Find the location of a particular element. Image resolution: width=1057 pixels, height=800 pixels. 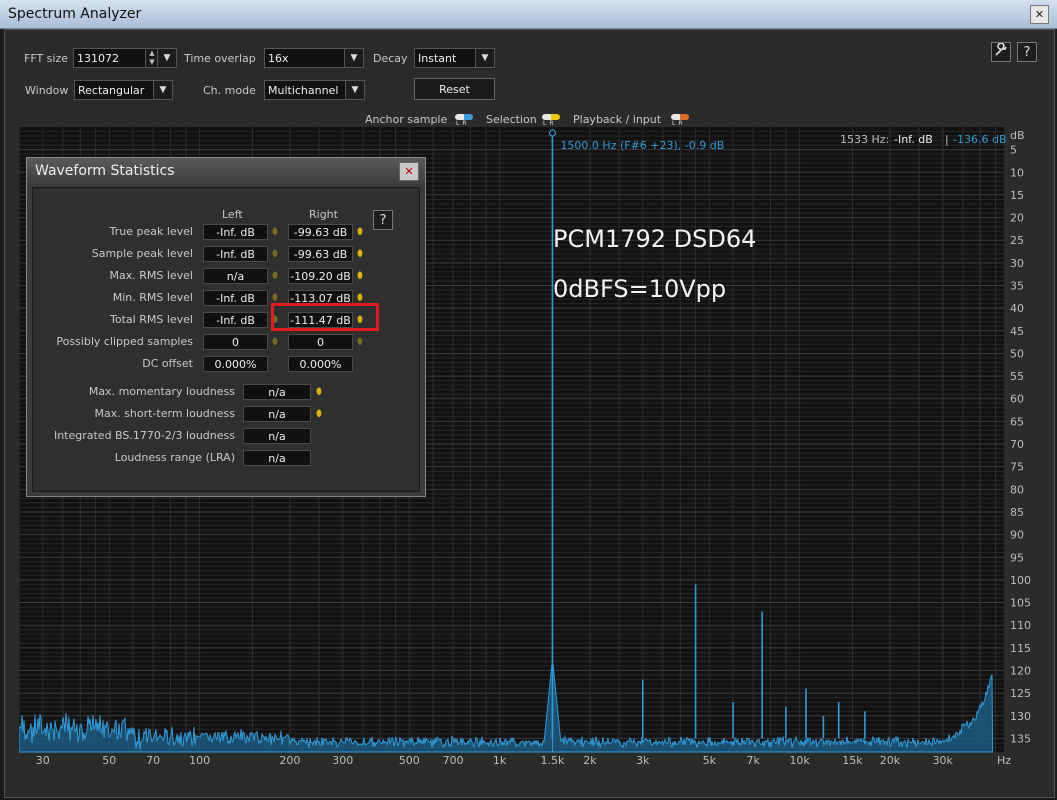

y-tick-label: 90 is located at coordinates (1017, 535).